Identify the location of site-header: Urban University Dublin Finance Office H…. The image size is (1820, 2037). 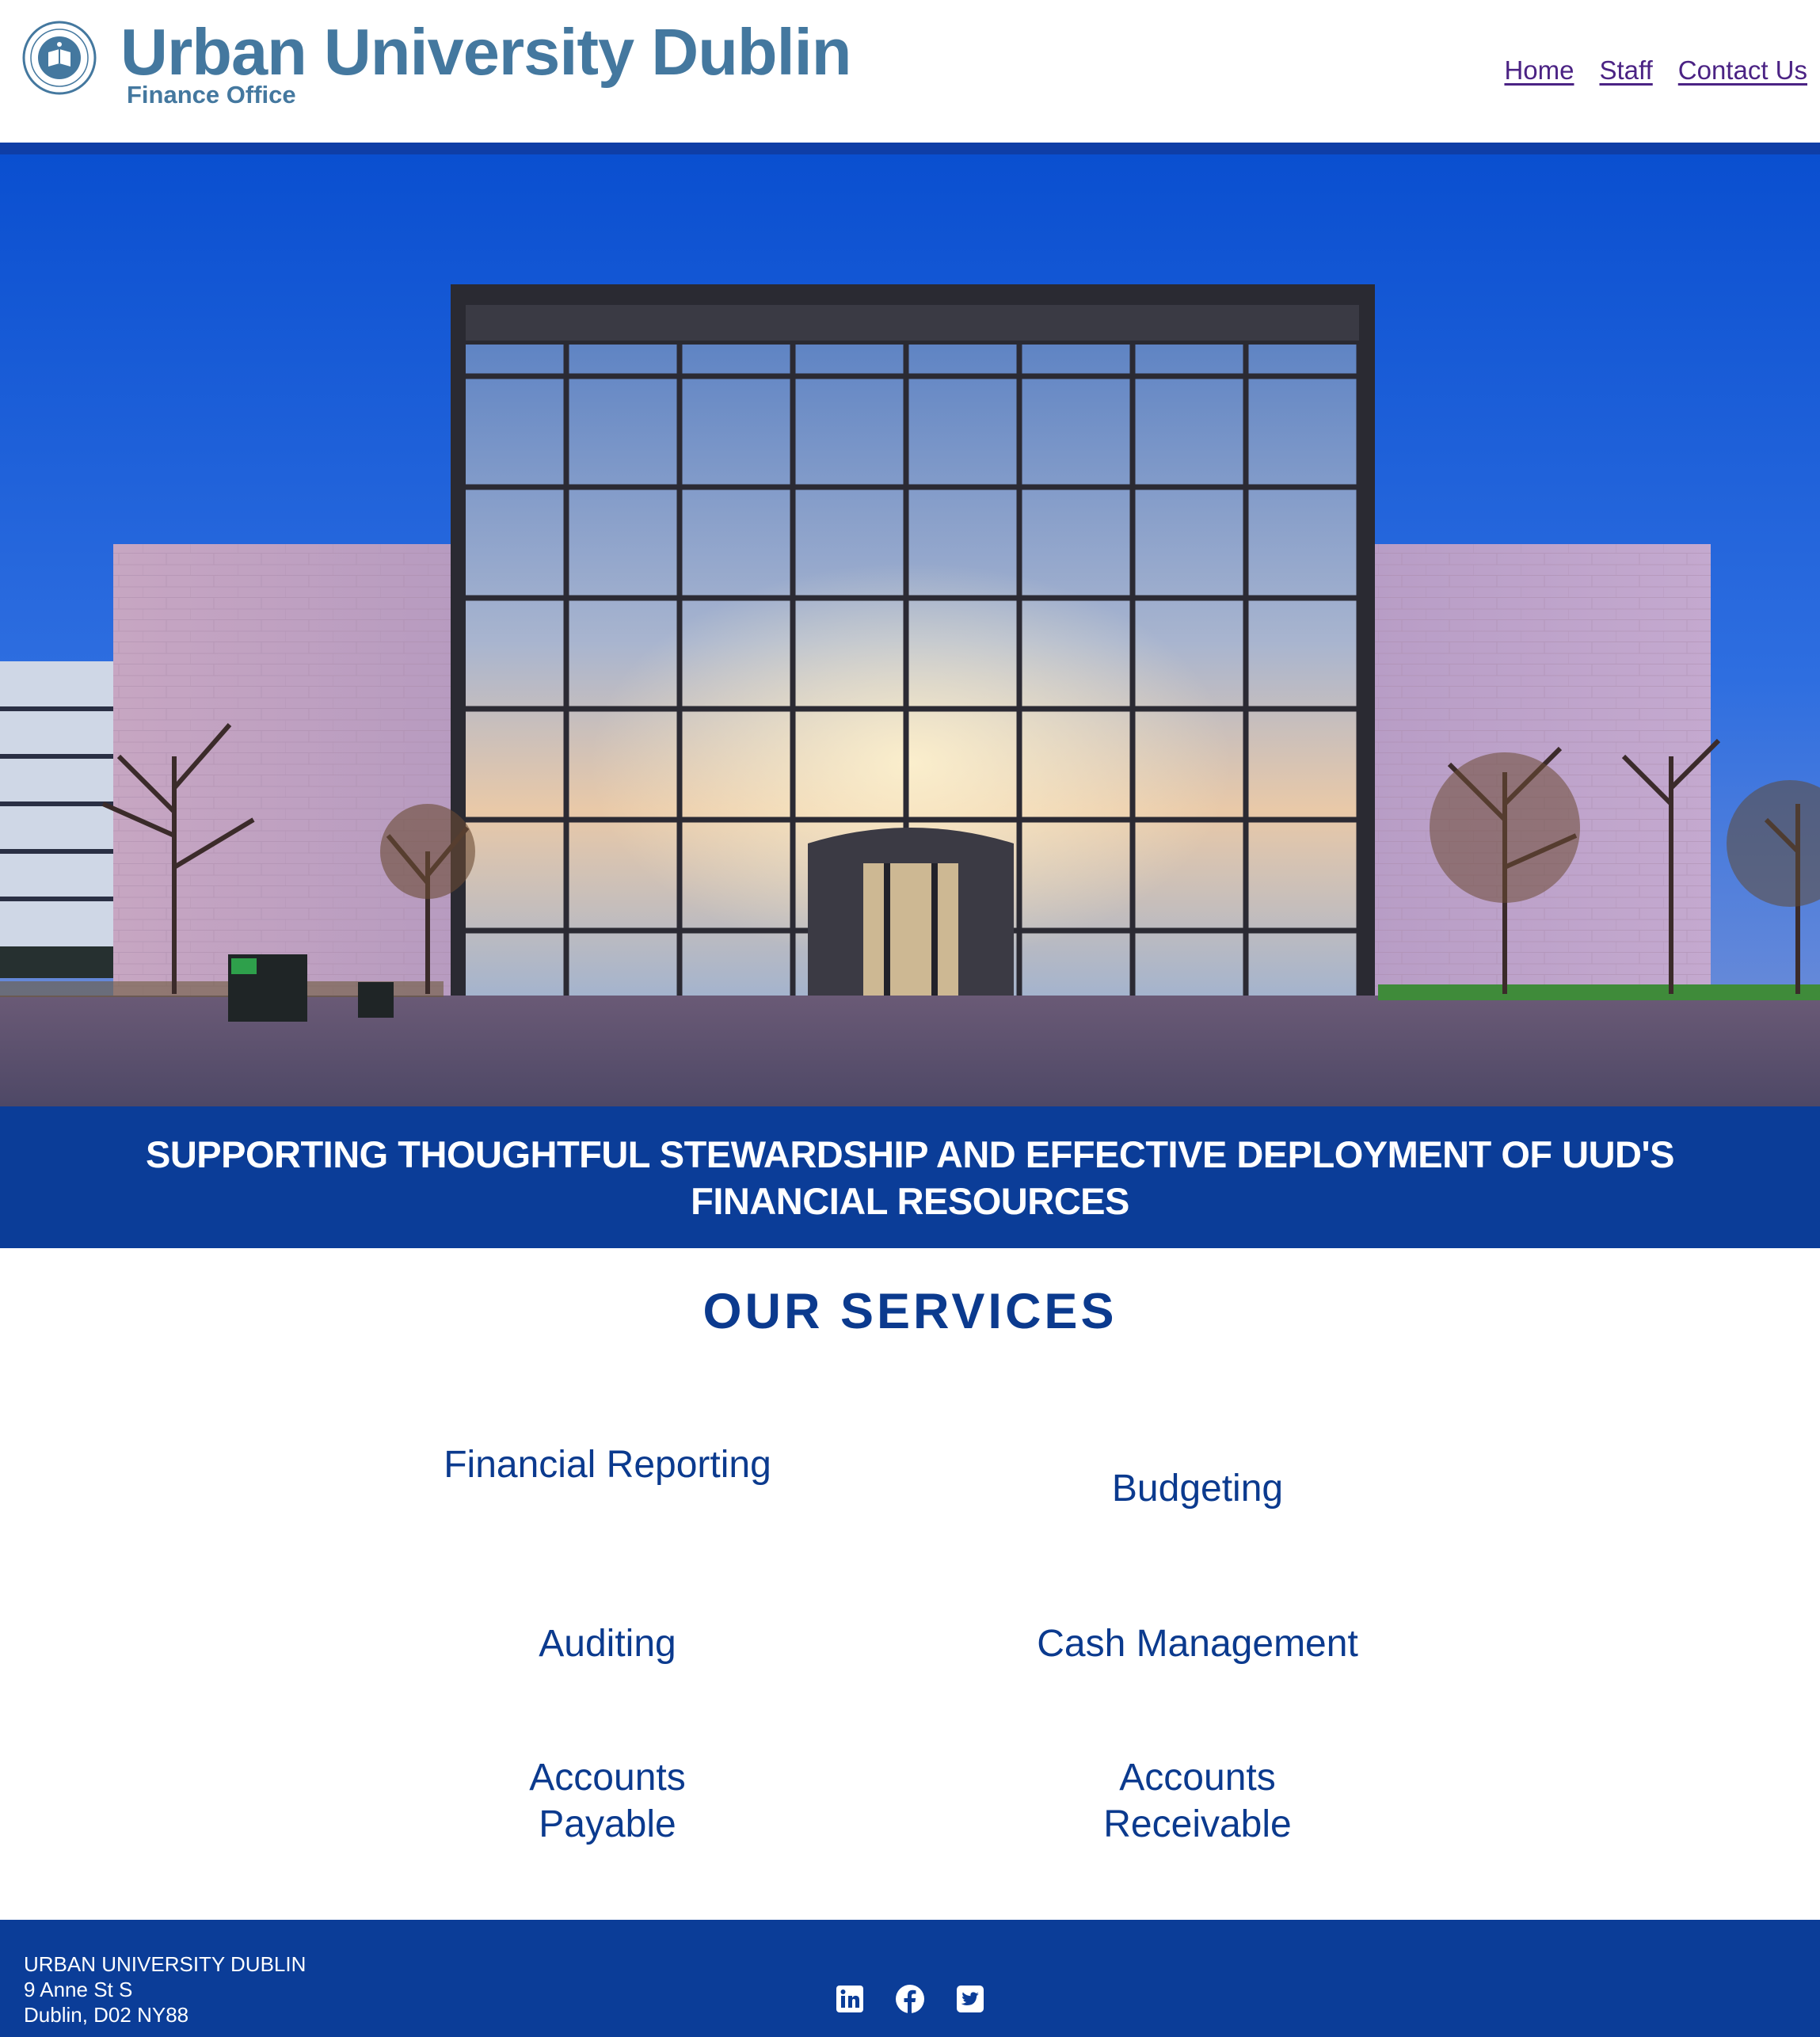
(910, 71).